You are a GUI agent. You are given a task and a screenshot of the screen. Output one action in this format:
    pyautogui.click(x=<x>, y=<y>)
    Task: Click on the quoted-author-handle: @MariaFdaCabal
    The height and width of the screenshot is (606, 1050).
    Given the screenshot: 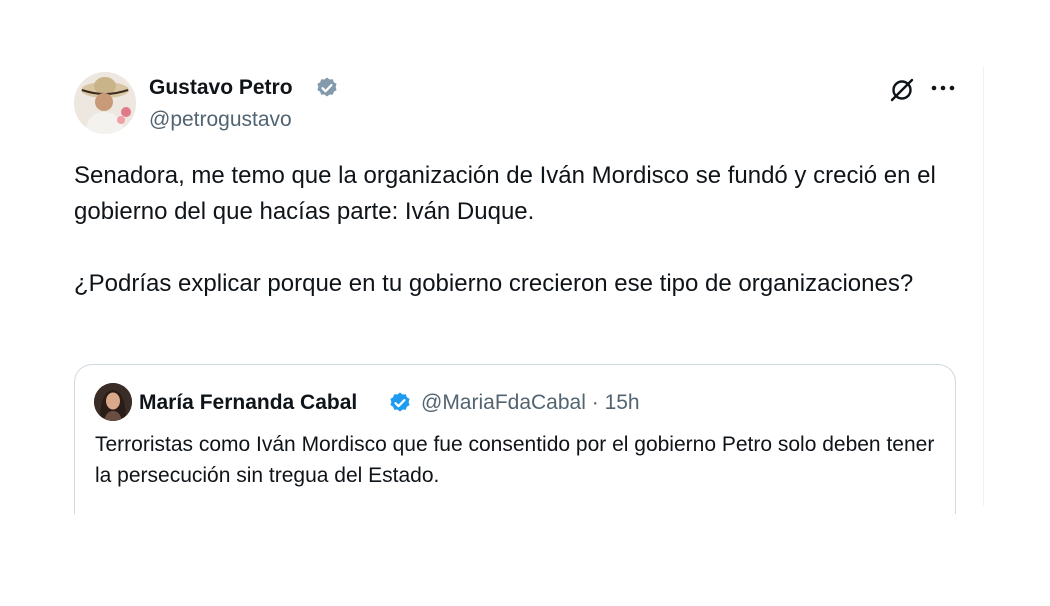 What is the action you would take?
    pyautogui.click(x=503, y=402)
    